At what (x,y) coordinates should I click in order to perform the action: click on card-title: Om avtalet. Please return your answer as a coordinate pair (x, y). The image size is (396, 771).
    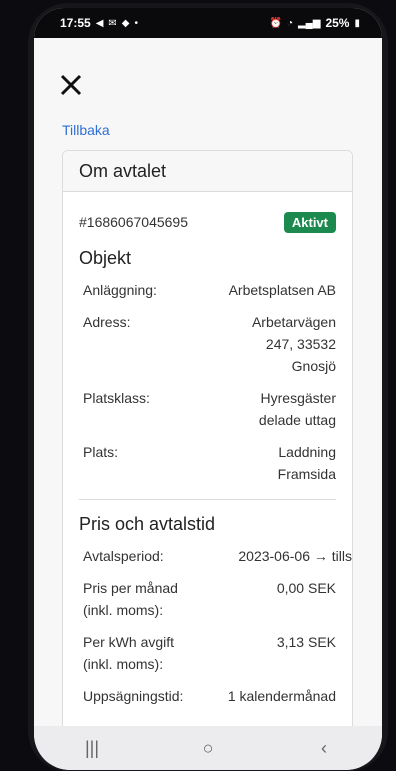
    Looking at the image, I should click on (207, 171).